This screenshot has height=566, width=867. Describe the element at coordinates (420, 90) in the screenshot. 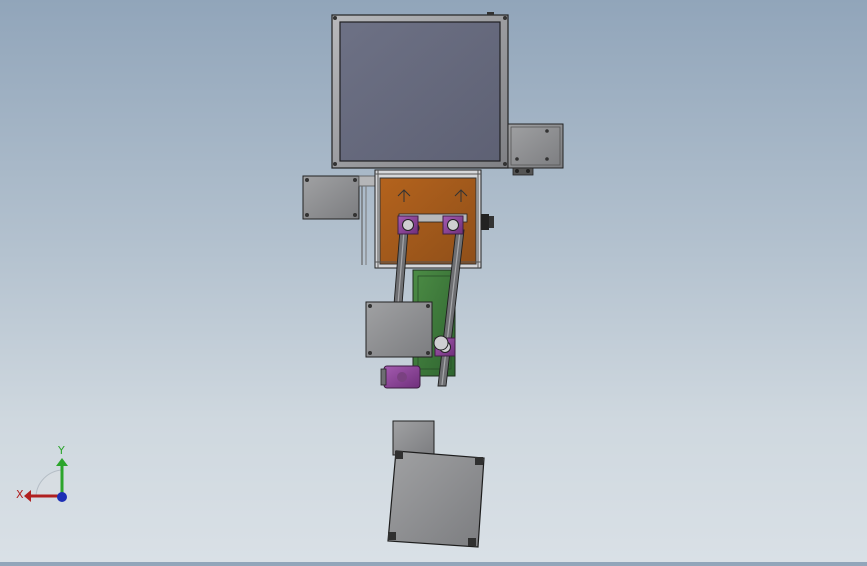

I see `top-frame-assembly` at that location.